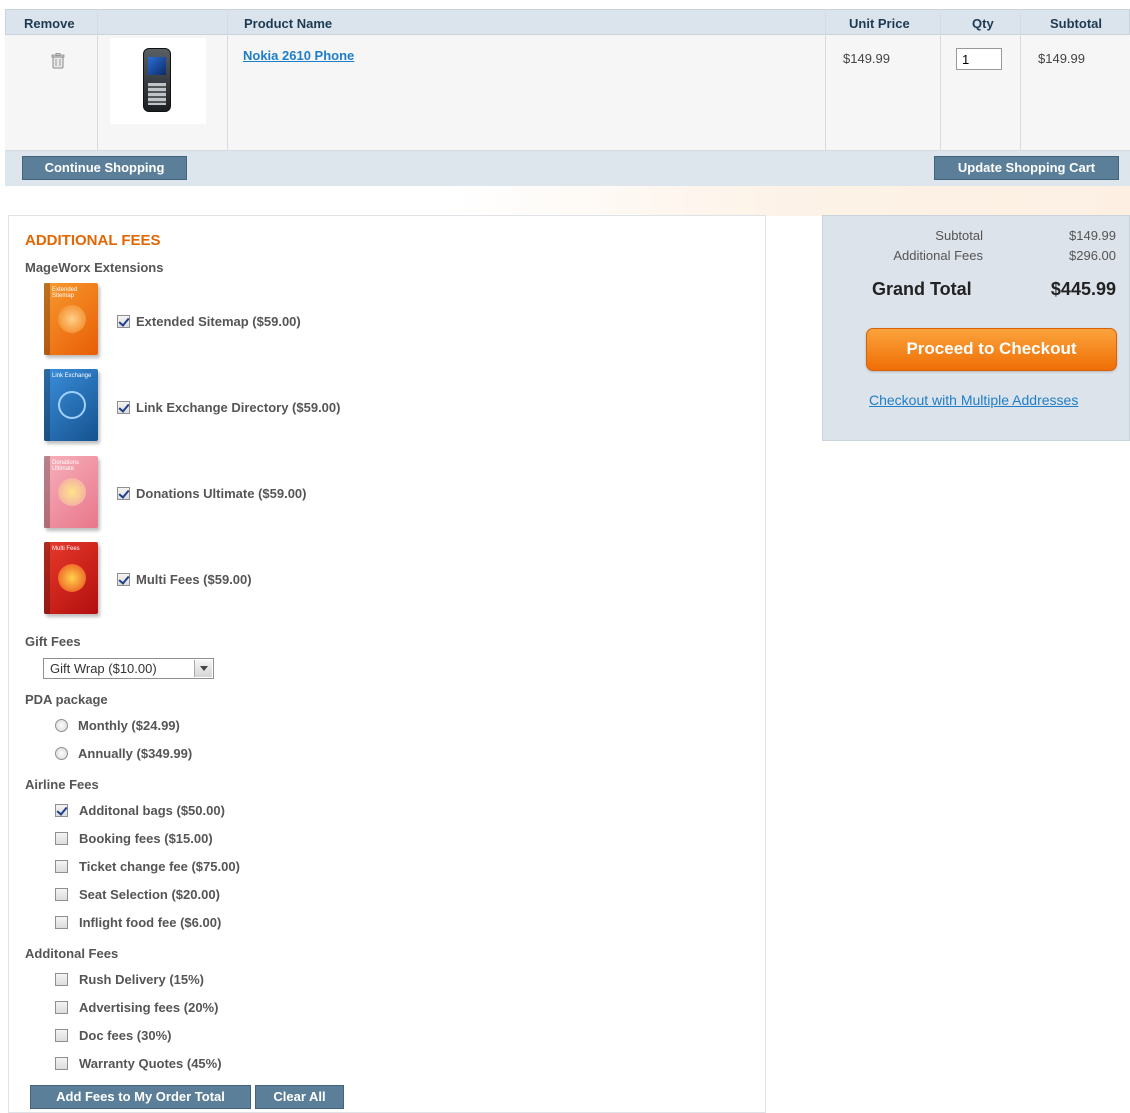 The height and width of the screenshot is (1113, 1130). What do you see at coordinates (1026, 168) in the screenshot?
I see `update-cart-button: Update Shopping Cart` at bounding box center [1026, 168].